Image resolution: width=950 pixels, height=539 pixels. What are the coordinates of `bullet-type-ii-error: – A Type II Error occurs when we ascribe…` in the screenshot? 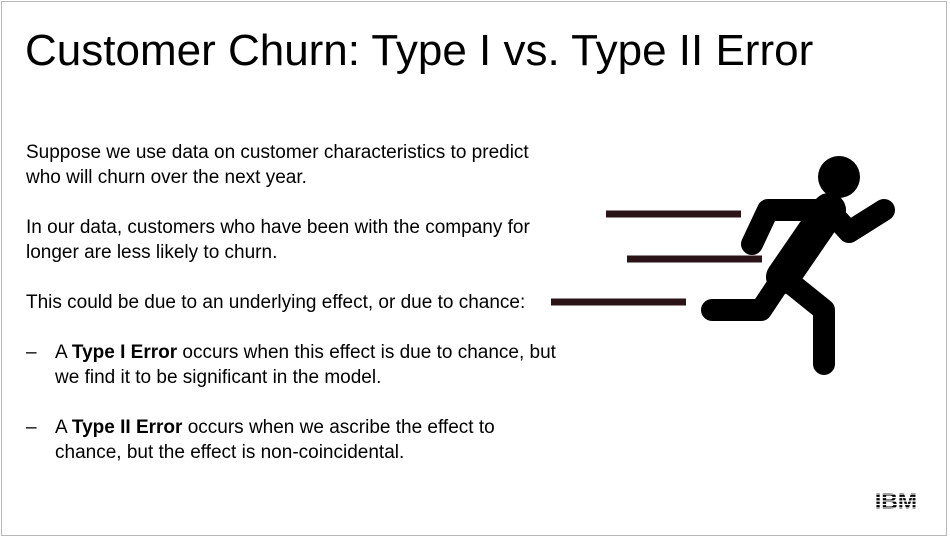 It's located at (291, 440).